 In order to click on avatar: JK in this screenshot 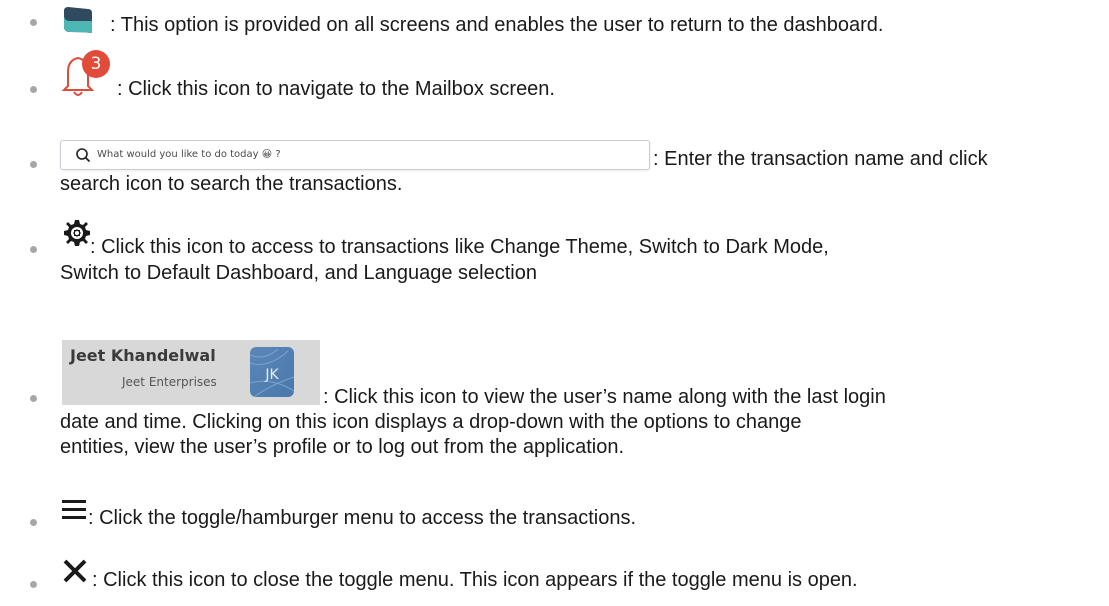, I will do `click(272, 372)`.